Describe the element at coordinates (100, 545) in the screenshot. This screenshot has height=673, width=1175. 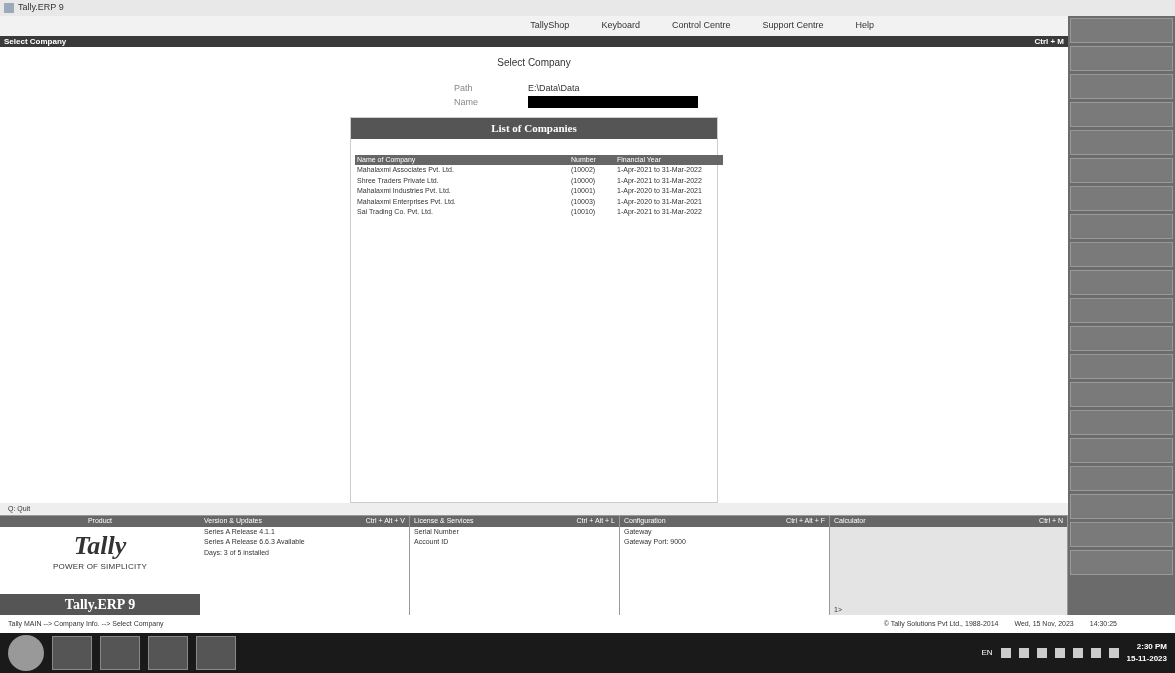
I see `tally-logo: Tally` at that location.